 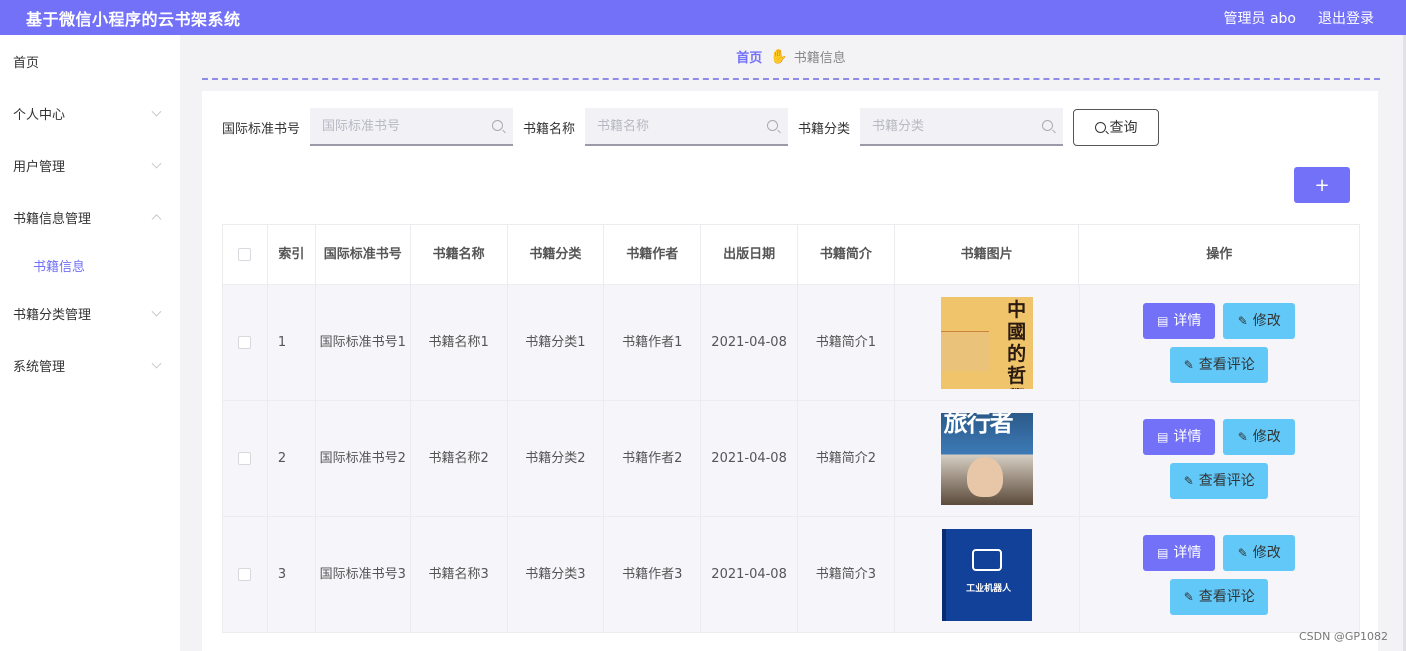 I want to click on sidebar-item-book-info-management: 书籍信息管理, so click(x=90, y=217).